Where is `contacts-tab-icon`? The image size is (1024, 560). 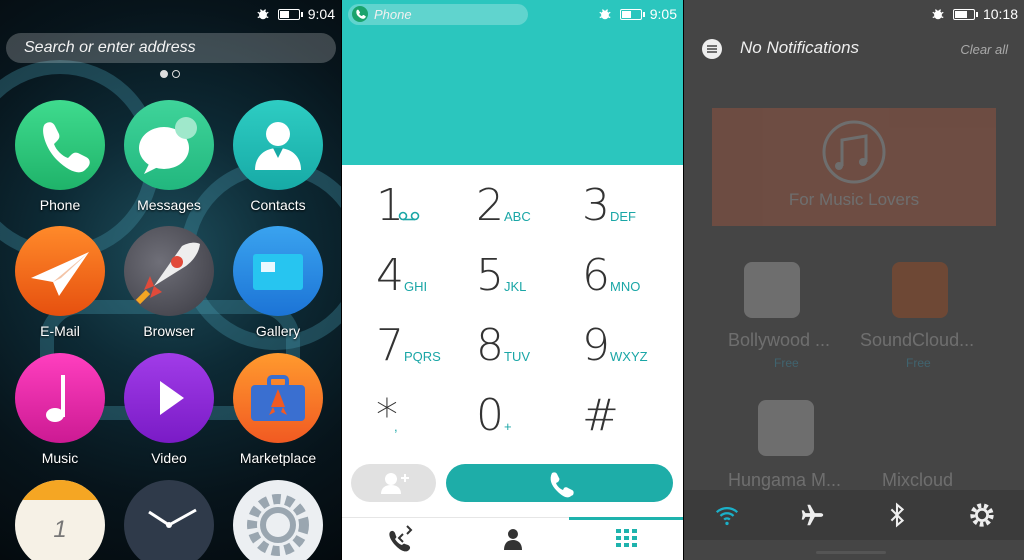 contacts-tab-icon is located at coordinates (512, 539).